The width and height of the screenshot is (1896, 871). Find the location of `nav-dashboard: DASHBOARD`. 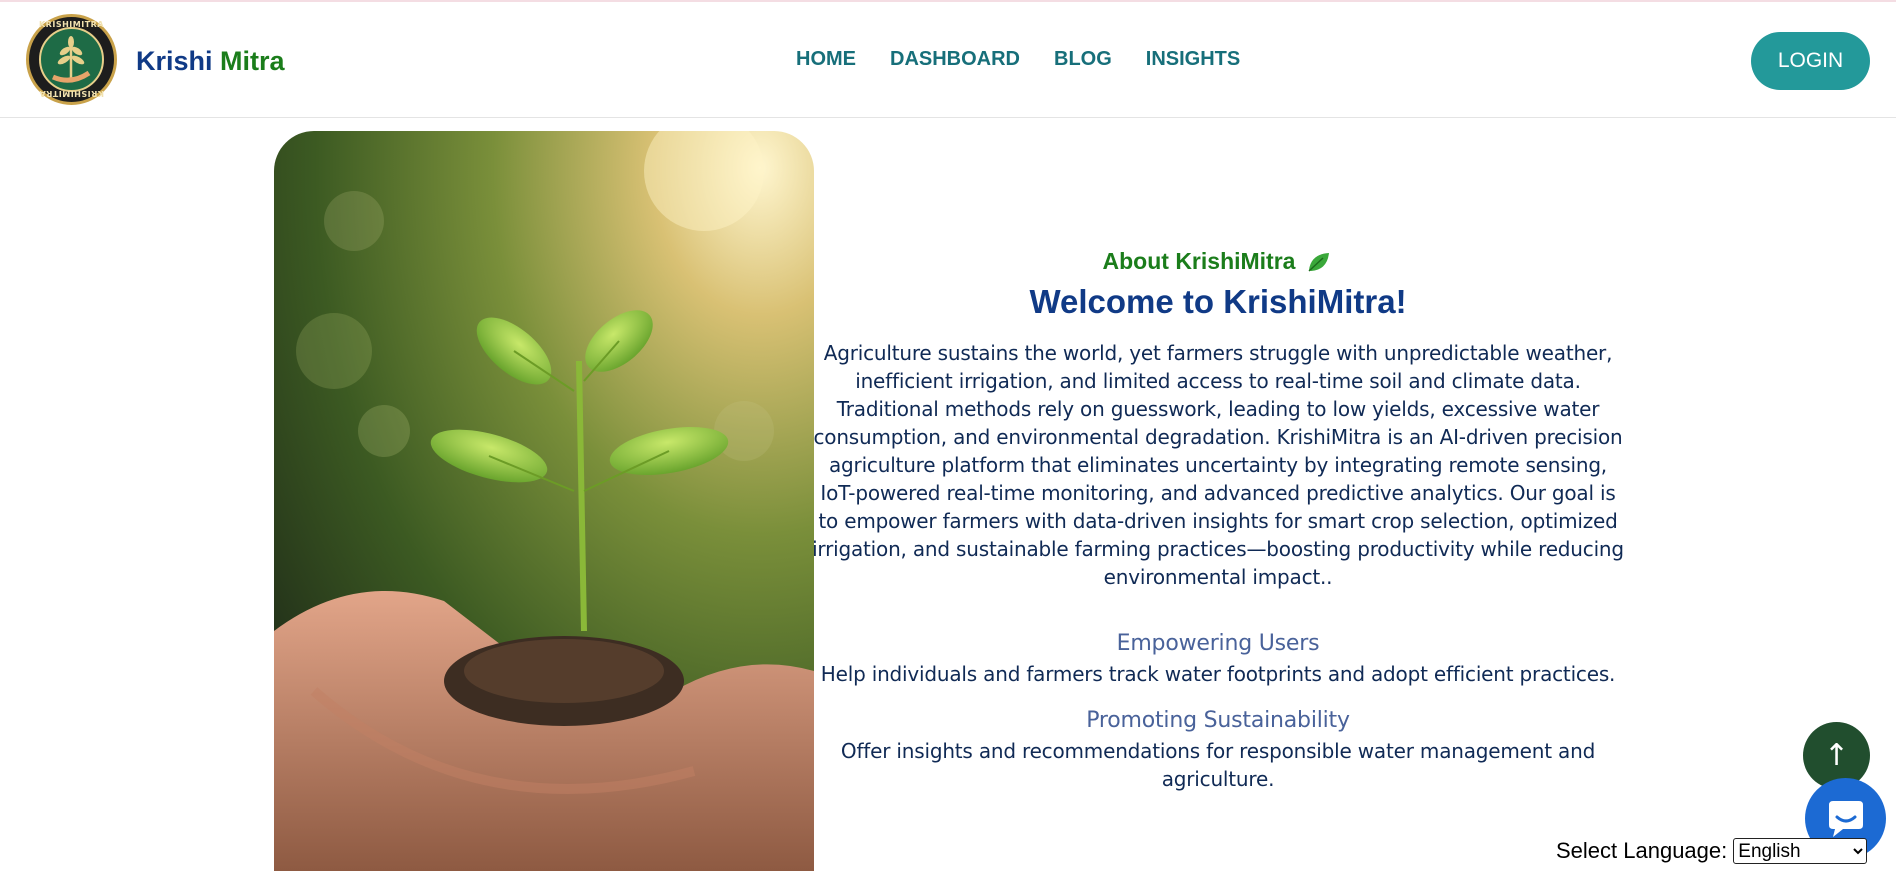

nav-dashboard: DASHBOARD is located at coordinates (955, 59).